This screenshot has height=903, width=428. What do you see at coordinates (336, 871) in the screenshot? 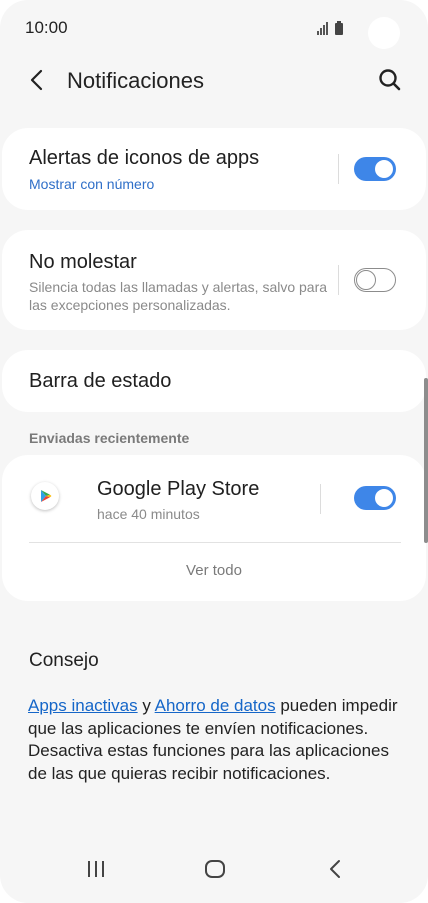
I see `nav-back-icon` at bounding box center [336, 871].